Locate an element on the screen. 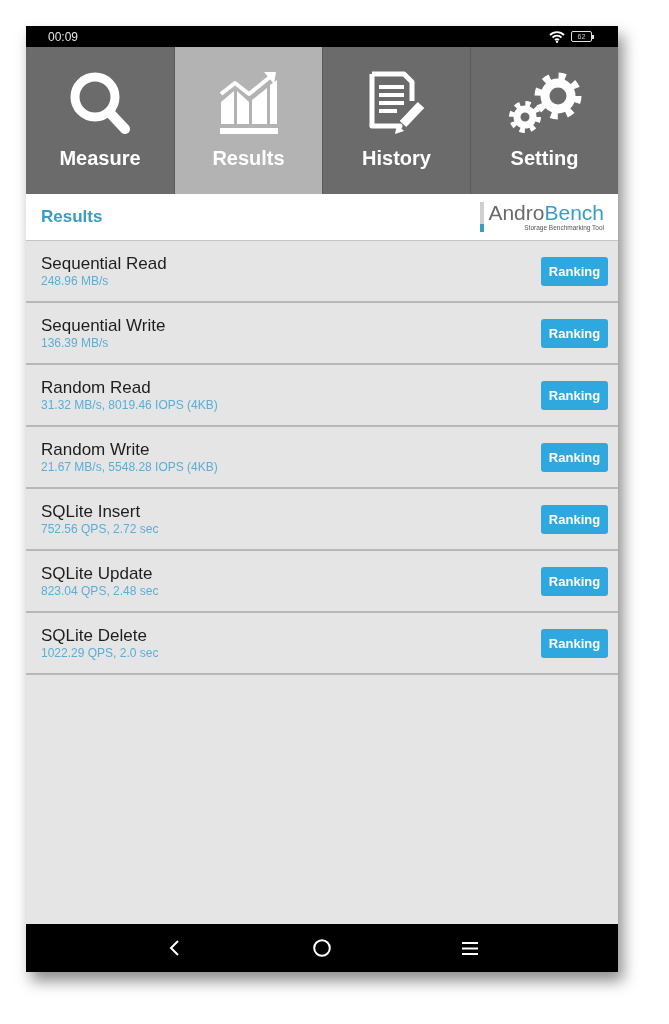 The height and width of the screenshot is (1024, 669). result-value: 823.04 QPS, 2.48 sec is located at coordinates (100, 591).